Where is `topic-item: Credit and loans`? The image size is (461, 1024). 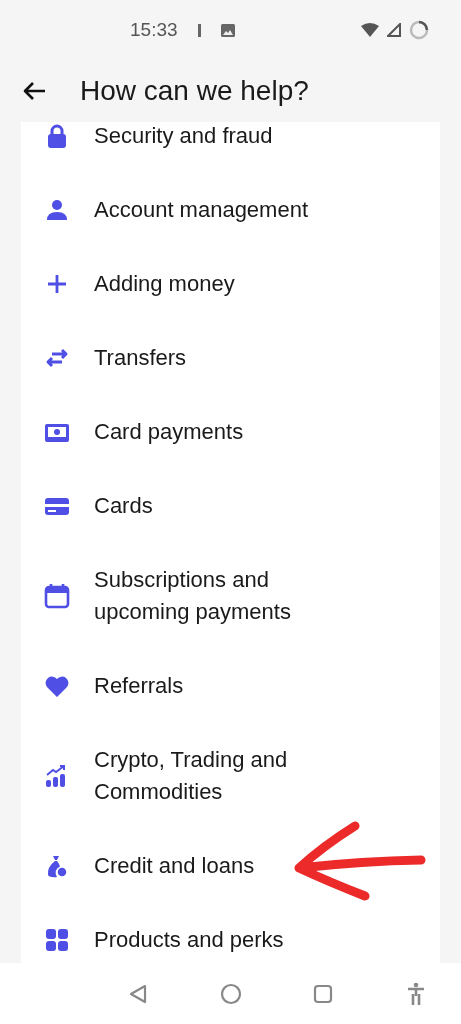
topic-item: Credit and loans is located at coordinates (230, 866).